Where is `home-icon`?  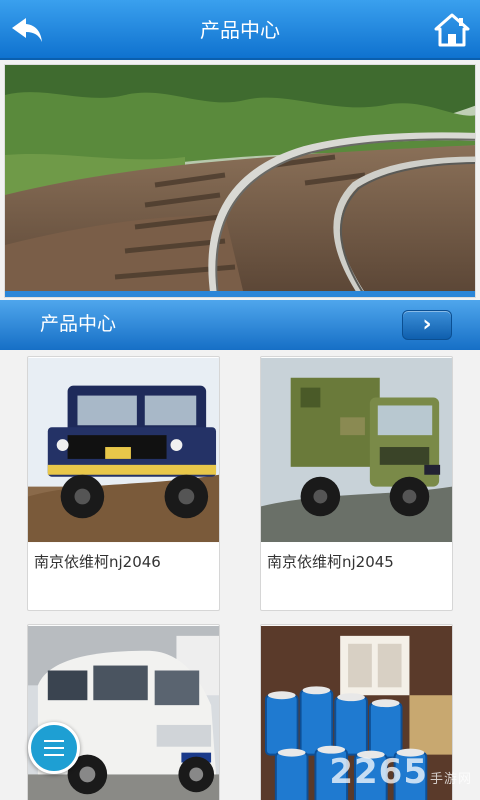
home-icon is located at coordinates (452, 30).